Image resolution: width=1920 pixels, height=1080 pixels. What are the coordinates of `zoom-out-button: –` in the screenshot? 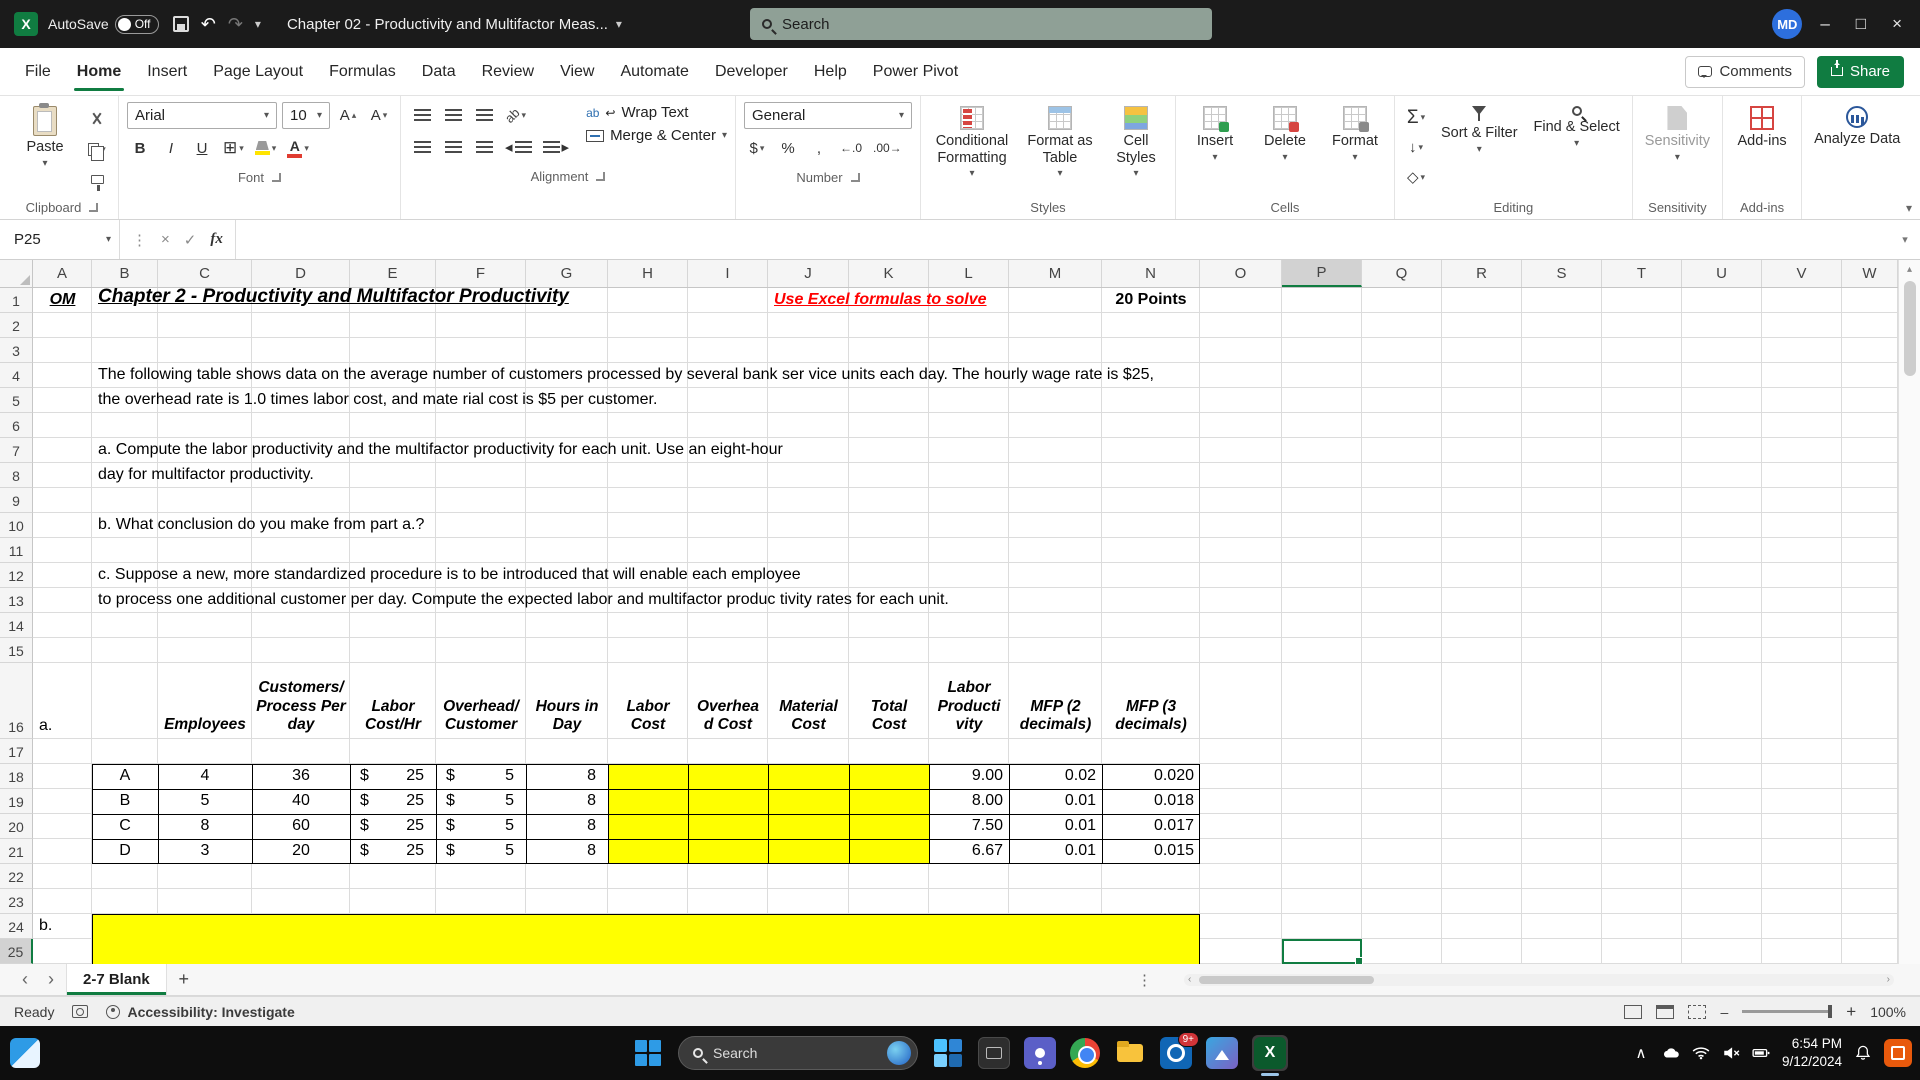 It's located at (1724, 1012).